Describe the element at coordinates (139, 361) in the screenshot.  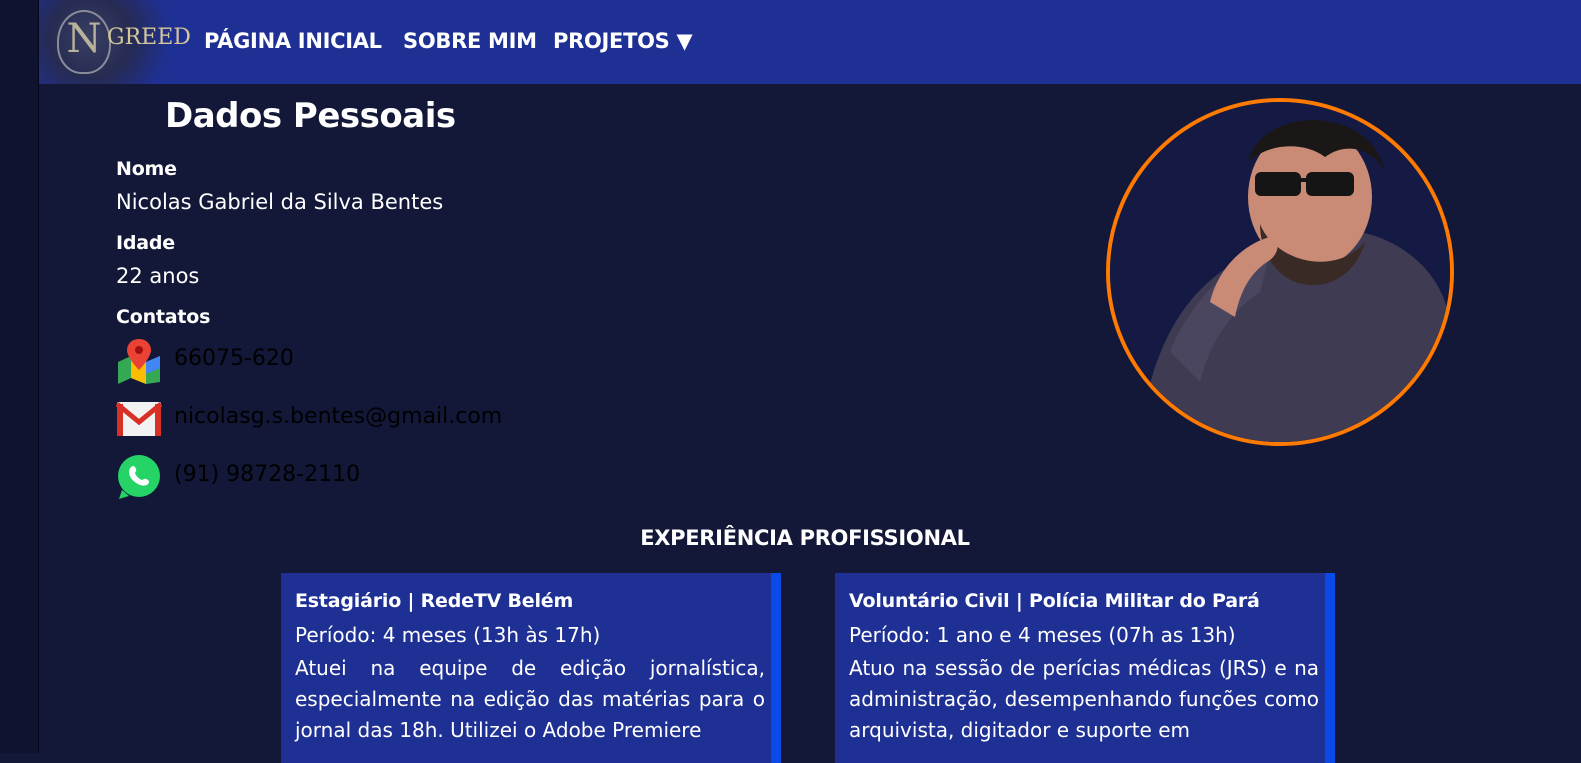
I see `map-pin-icon` at that location.